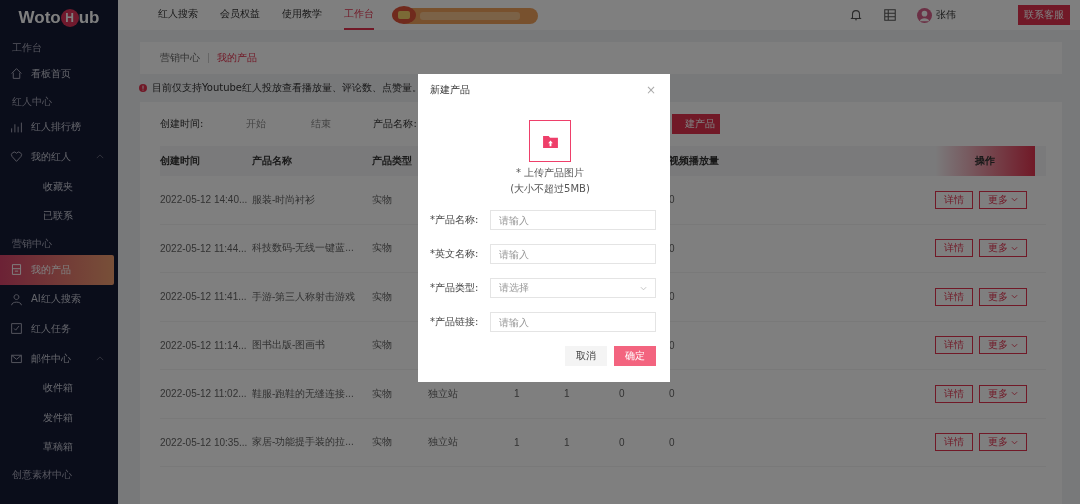  What do you see at coordinates (304, 296) in the screenshot?
I see `table-cell: 手游-第三人称射击游戏` at bounding box center [304, 296].